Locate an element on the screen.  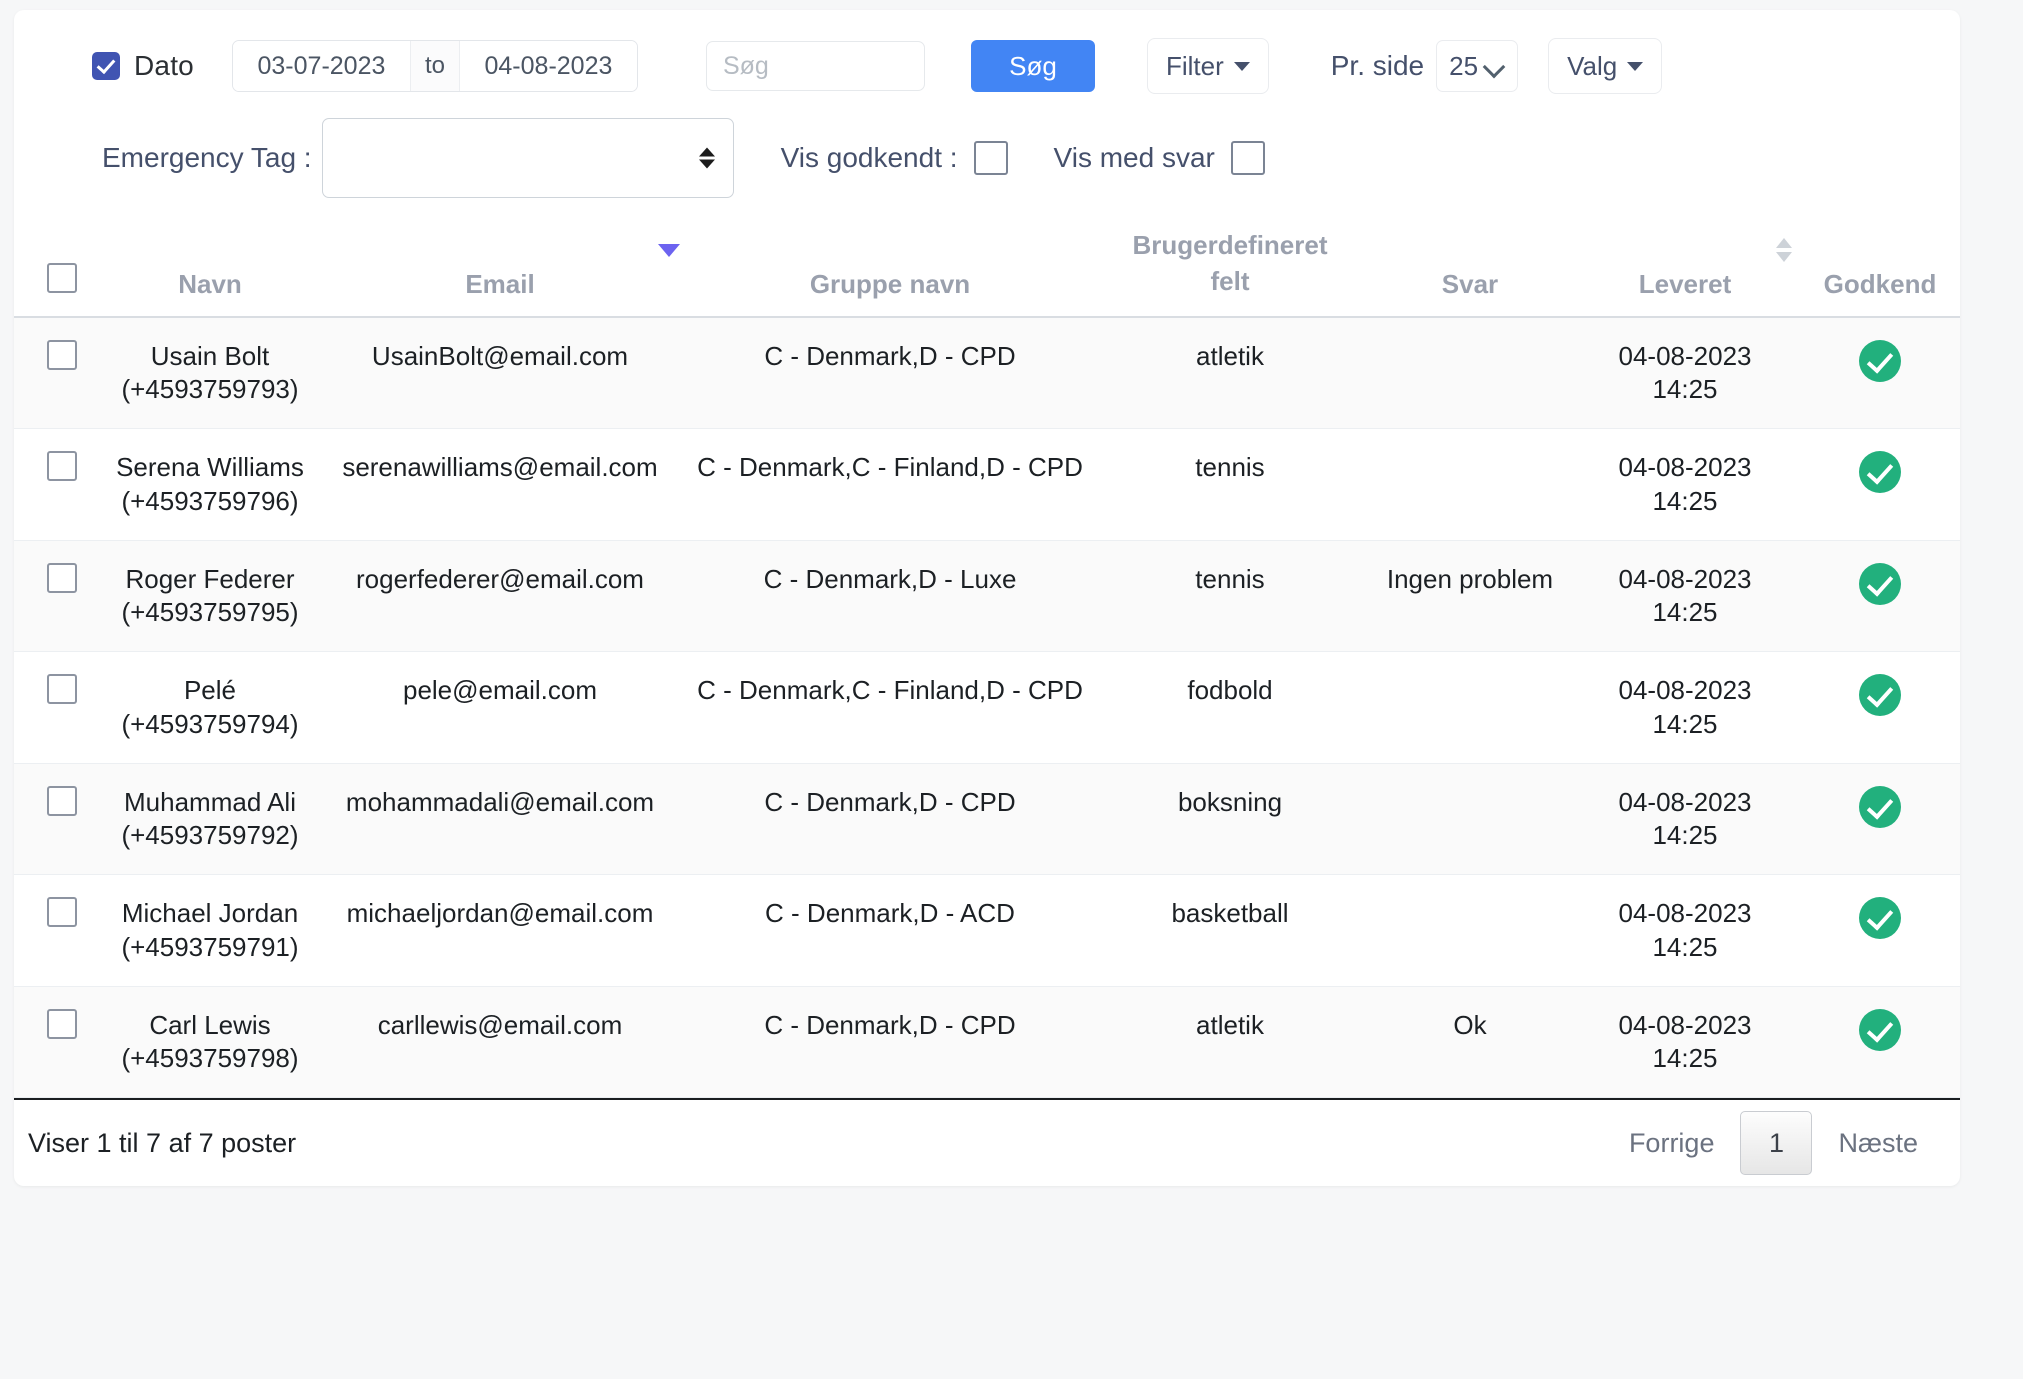
pagination-page-1: 1 is located at coordinates (1776, 1143).